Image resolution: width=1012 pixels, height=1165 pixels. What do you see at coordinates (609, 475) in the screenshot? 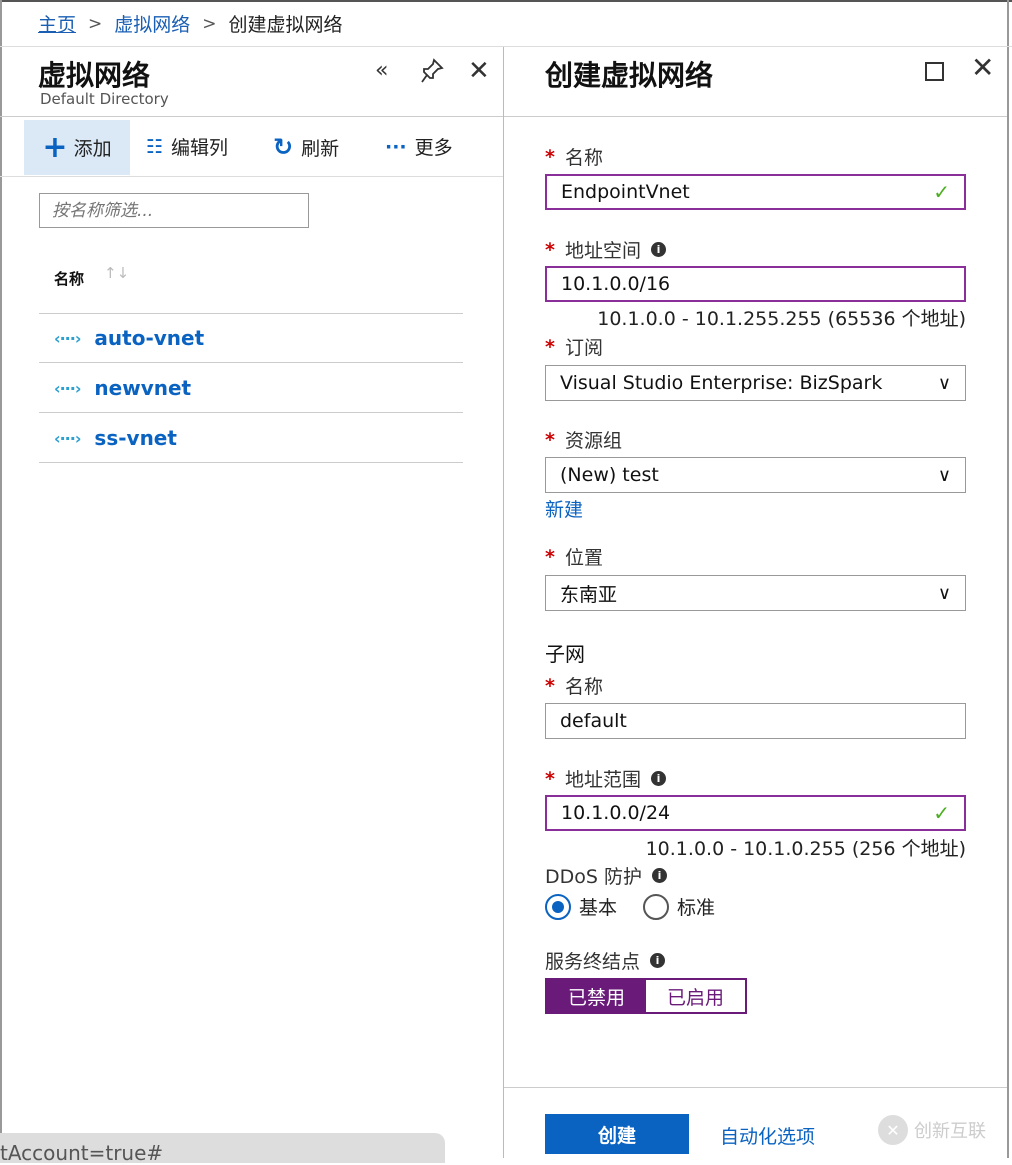
I see `resource-group-value: (New) test` at bounding box center [609, 475].